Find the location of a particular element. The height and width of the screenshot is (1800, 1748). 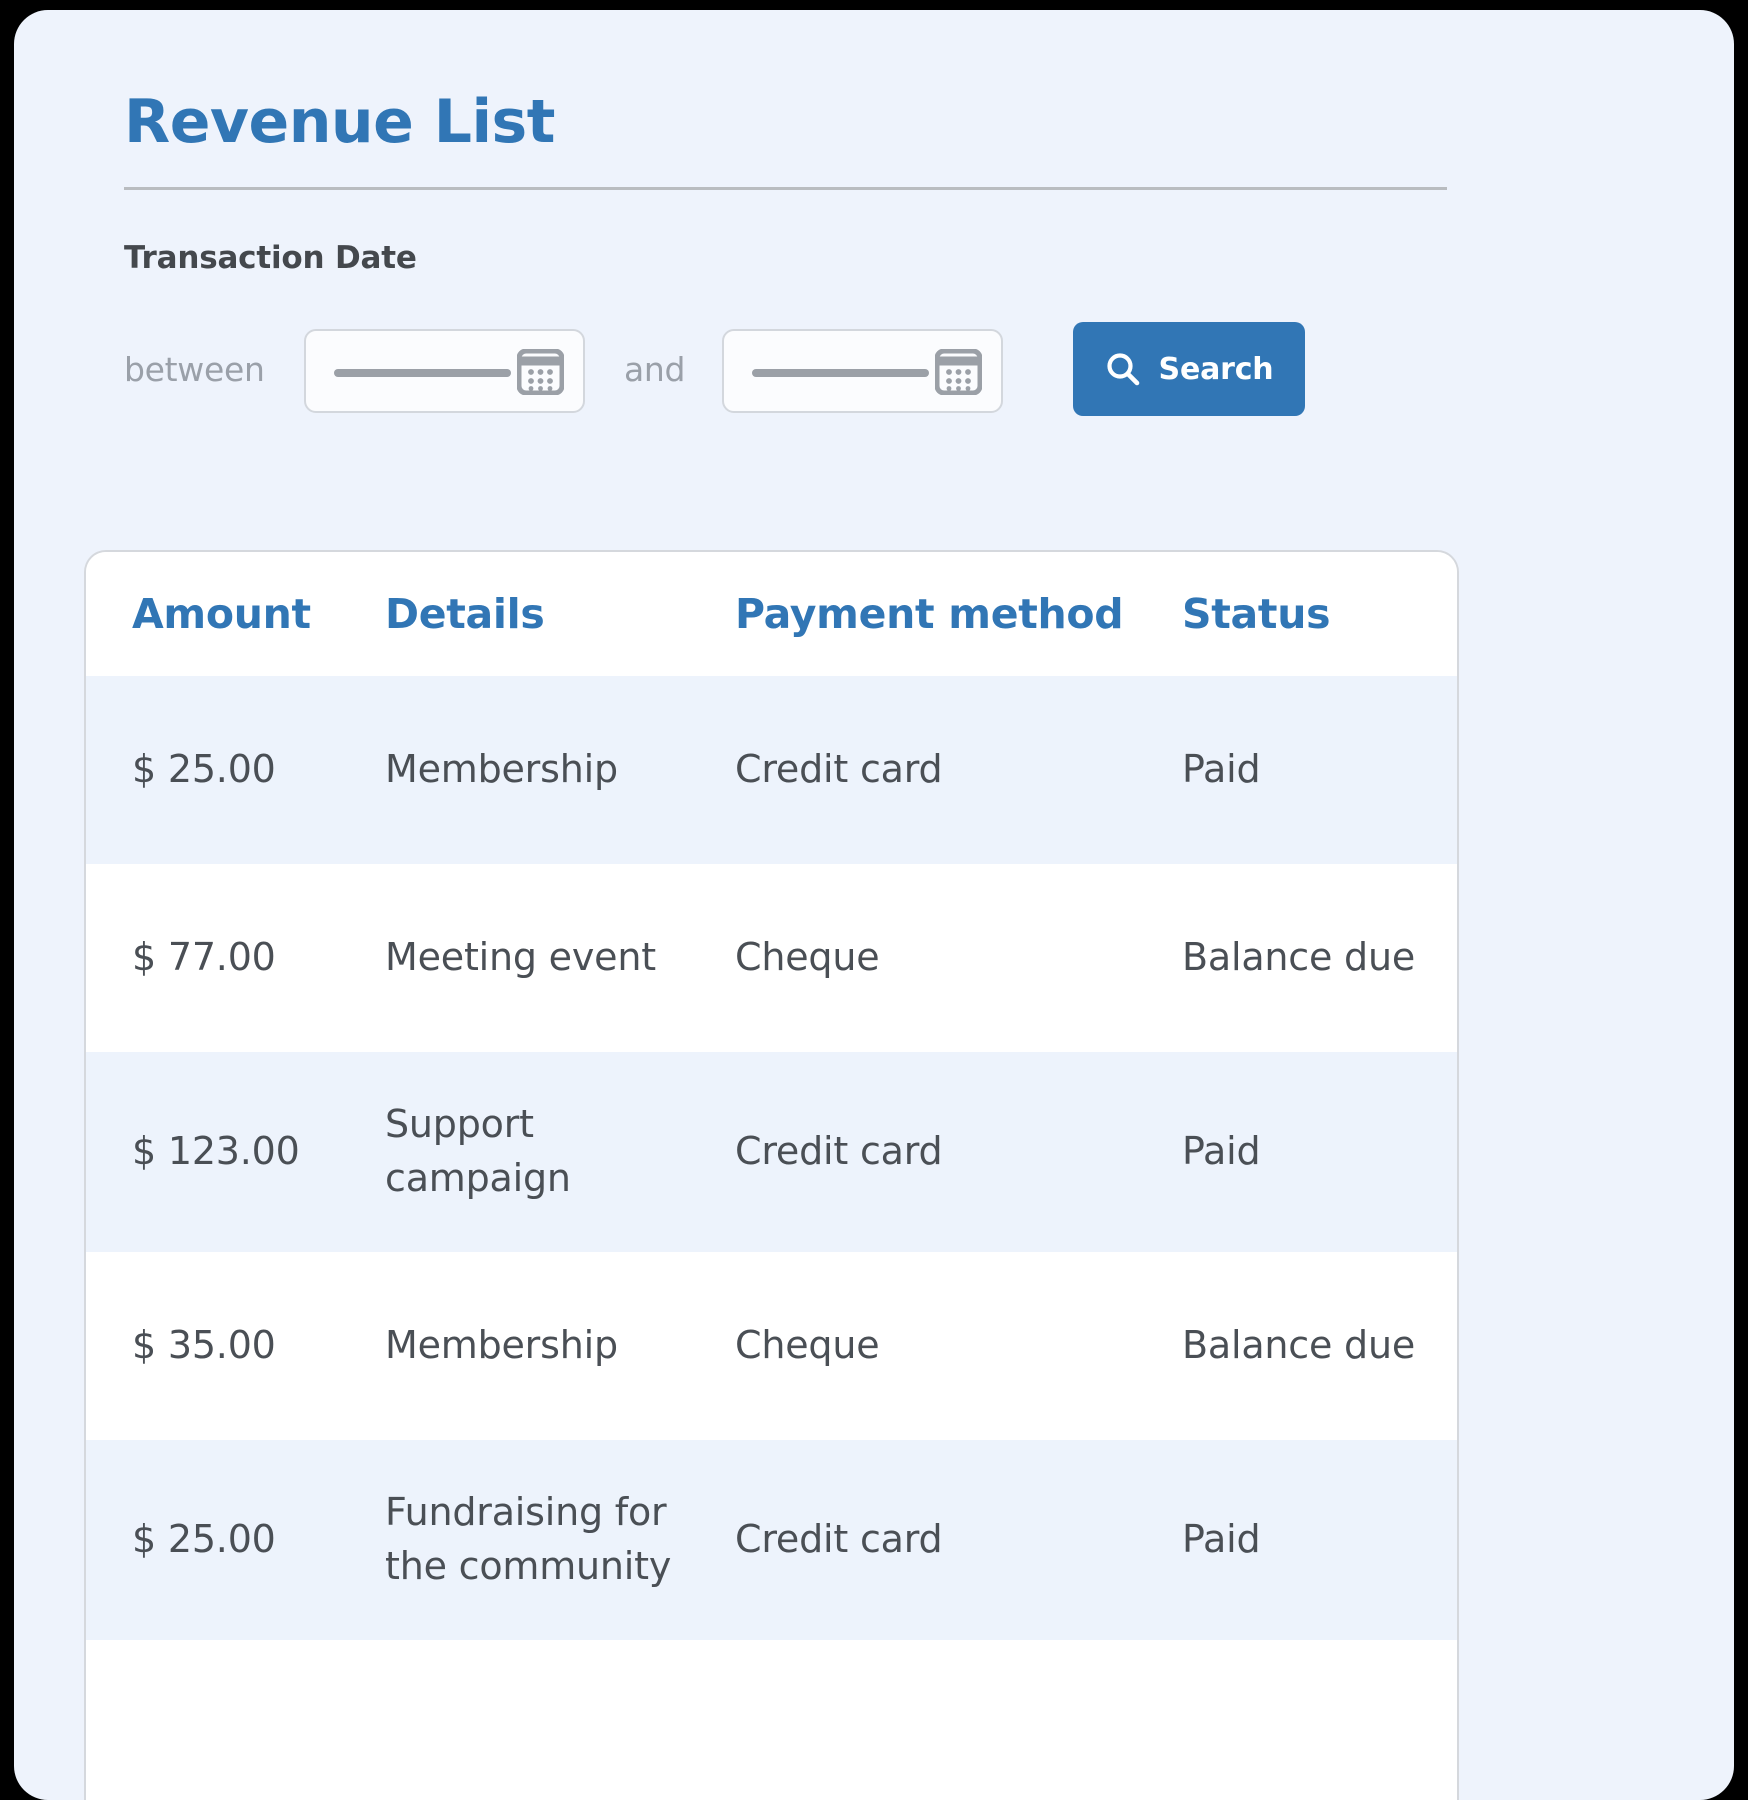

column-header-payment-method: Payment method is located at coordinates (958, 614).